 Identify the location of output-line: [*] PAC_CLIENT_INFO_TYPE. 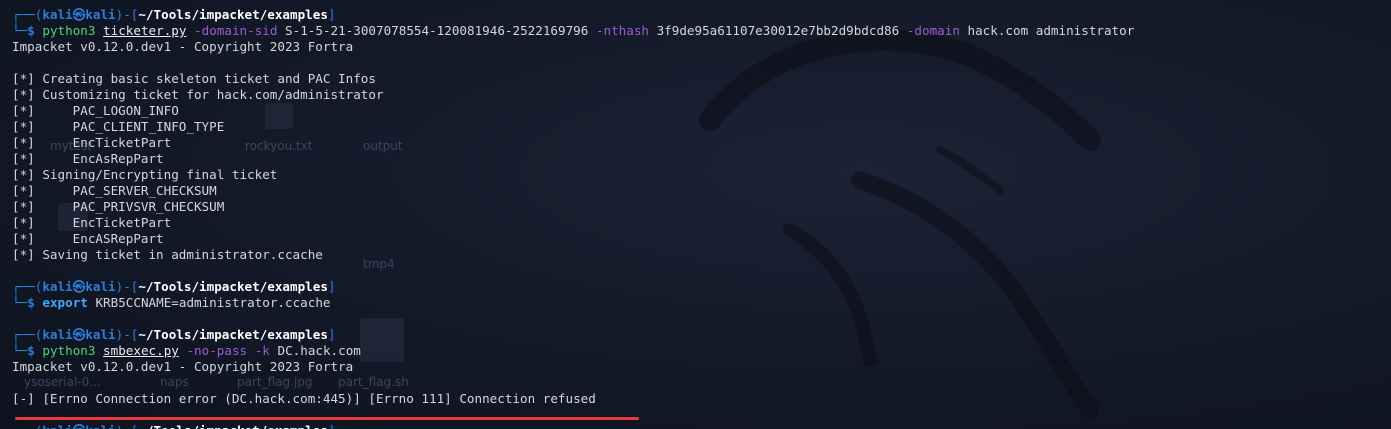
(118, 126).